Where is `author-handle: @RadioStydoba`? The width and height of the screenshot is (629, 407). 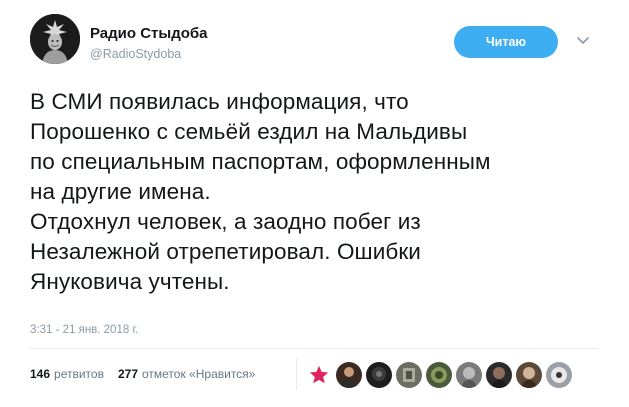 author-handle: @RadioStydoba is located at coordinates (135, 54).